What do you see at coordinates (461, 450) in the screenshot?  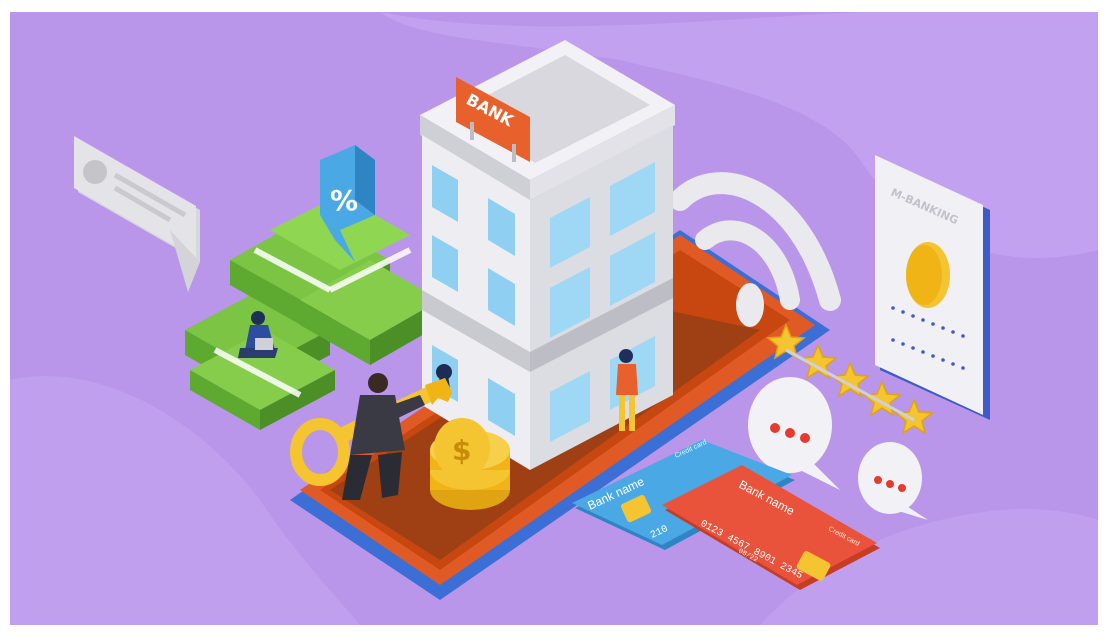 I see `dollar-icon: $` at bounding box center [461, 450].